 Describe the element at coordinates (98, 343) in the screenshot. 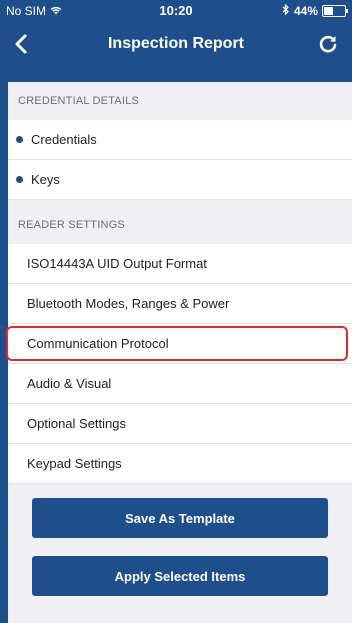

I see `list-item-label: Communication Protocol` at that location.